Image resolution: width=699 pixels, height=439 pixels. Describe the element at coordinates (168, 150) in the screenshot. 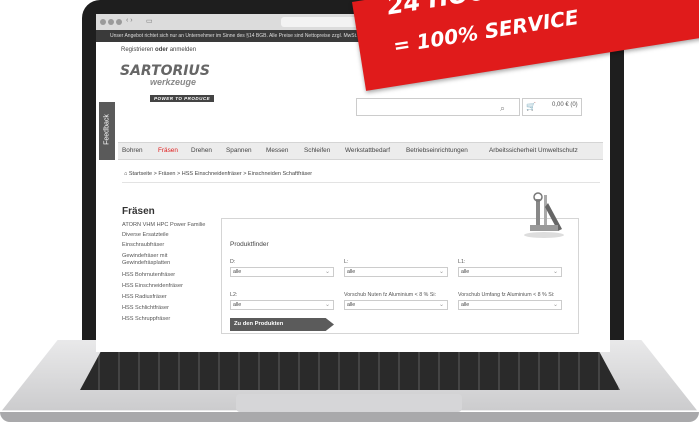

I see `nav-item-fraesen: Fräsen` at that location.